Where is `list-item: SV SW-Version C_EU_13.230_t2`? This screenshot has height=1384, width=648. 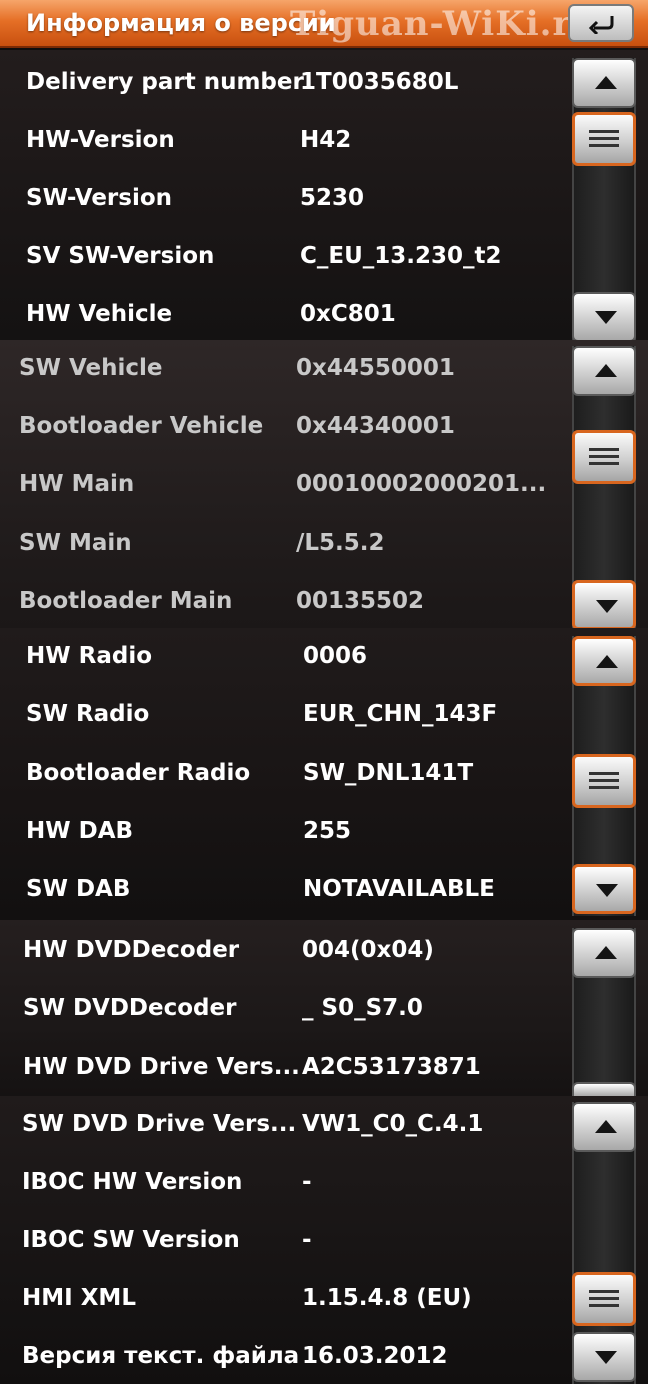
list-item: SV SW-Version C_EU_13.230_t2 is located at coordinates (280, 256).